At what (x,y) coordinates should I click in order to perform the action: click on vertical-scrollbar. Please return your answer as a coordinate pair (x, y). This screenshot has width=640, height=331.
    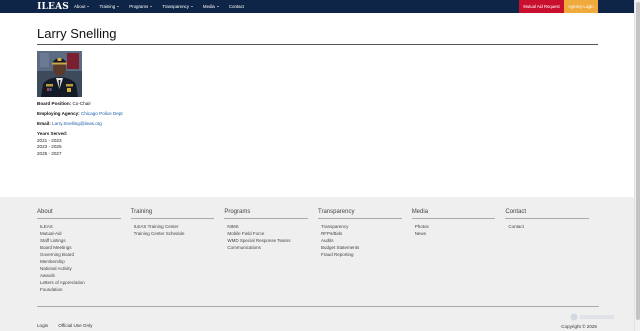
    Looking at the image, I should click on (637, 165).